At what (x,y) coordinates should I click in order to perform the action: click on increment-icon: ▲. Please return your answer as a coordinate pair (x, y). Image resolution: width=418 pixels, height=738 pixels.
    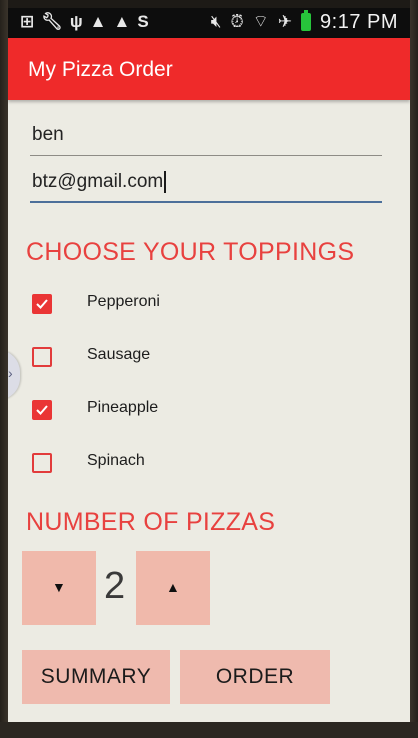
    Looking at the image, I should click on (173, 587).